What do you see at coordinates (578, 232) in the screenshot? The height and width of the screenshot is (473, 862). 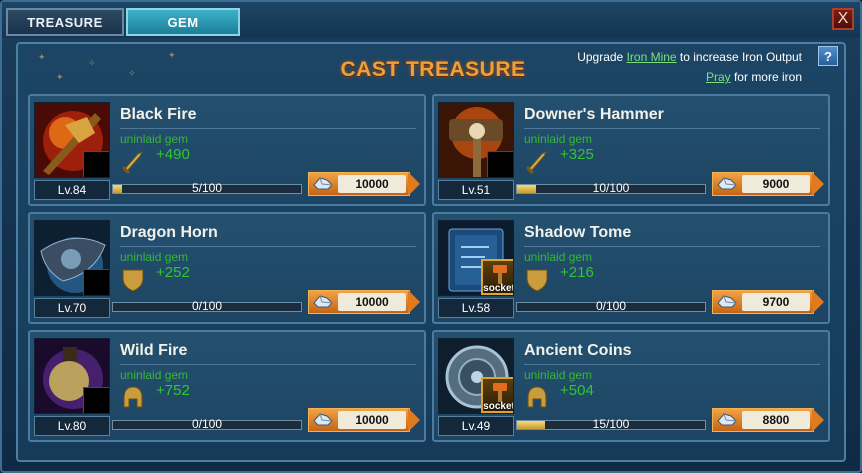 I see `treasure-name: Shadow Tome` at bounding box center [578, 232].